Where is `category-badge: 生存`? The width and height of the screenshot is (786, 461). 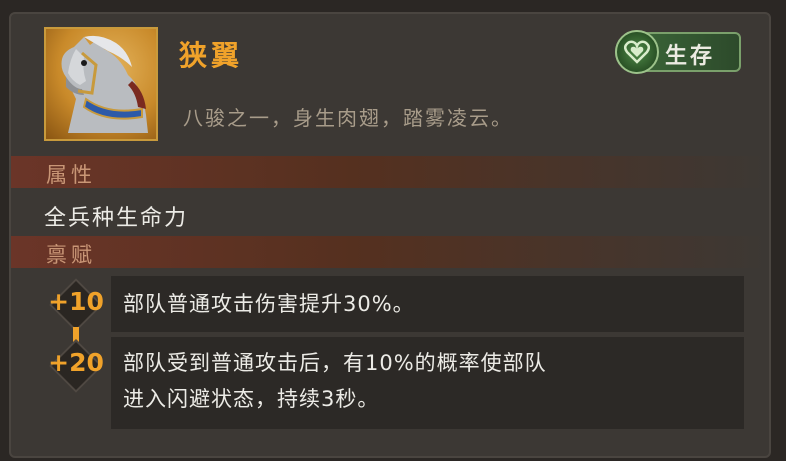 category-badge: 生存 is located at coordinates (678, 52).